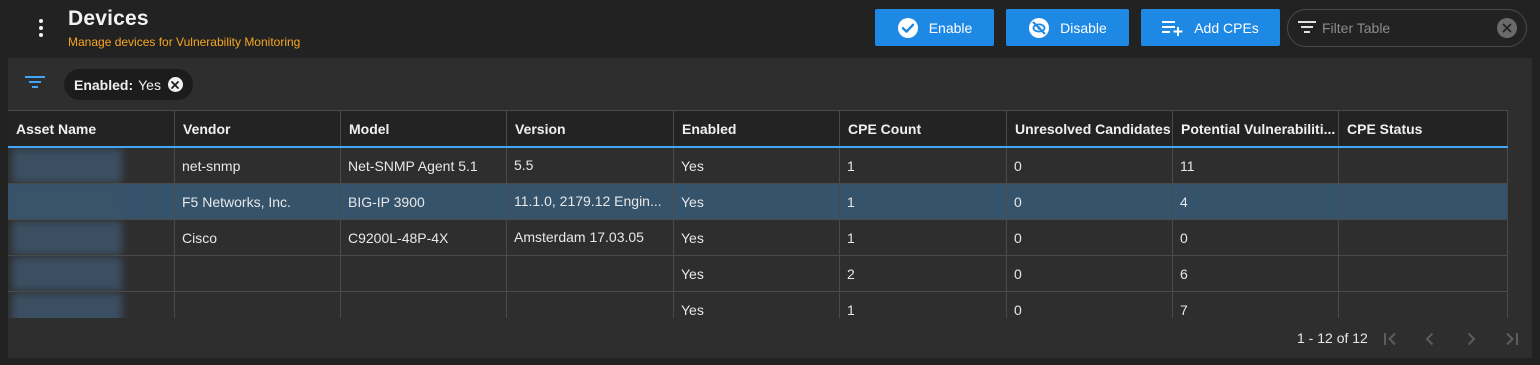 This screenshot has width=1540, height=365. Describe the element at coordinates (1256, 237) in the screenshot. I see `potential-vulns-cell: 0` at that location.